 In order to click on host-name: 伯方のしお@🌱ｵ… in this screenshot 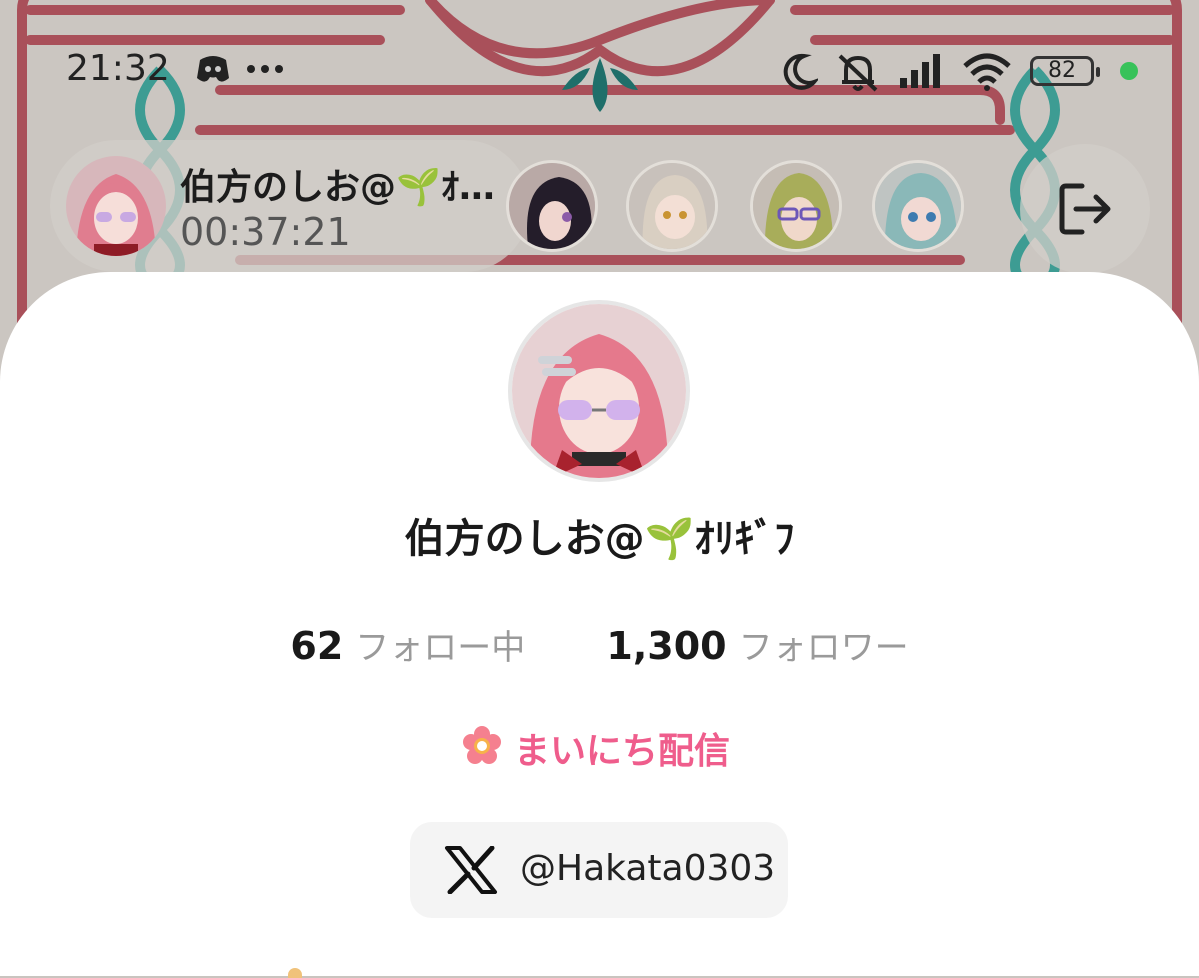, I will do `click(337, 187)`.